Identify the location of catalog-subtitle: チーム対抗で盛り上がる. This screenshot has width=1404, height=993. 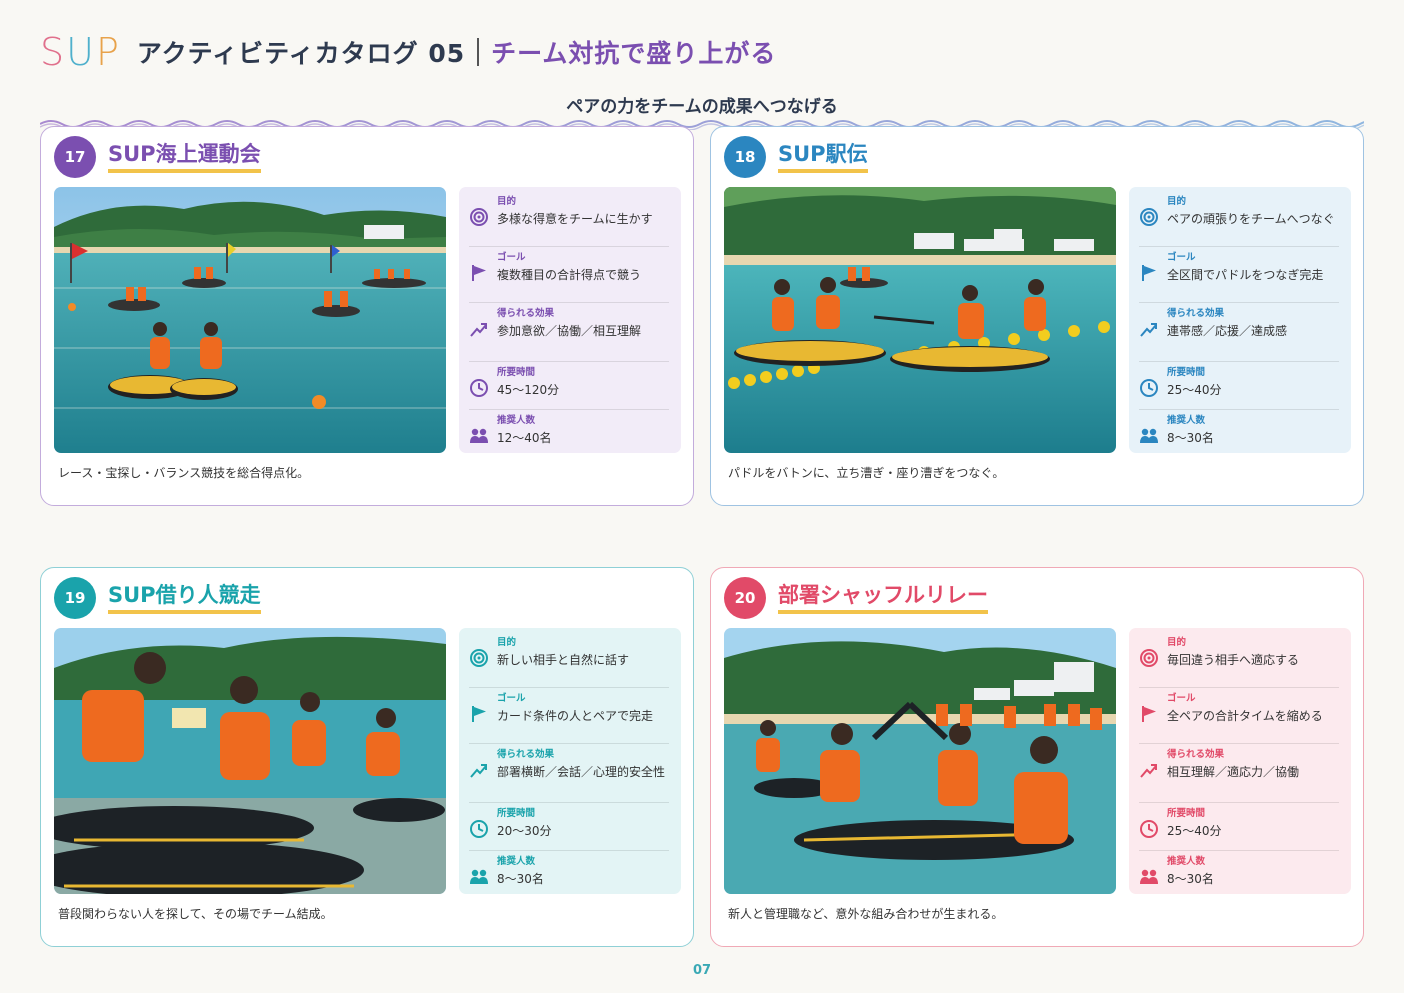
(634, 53).